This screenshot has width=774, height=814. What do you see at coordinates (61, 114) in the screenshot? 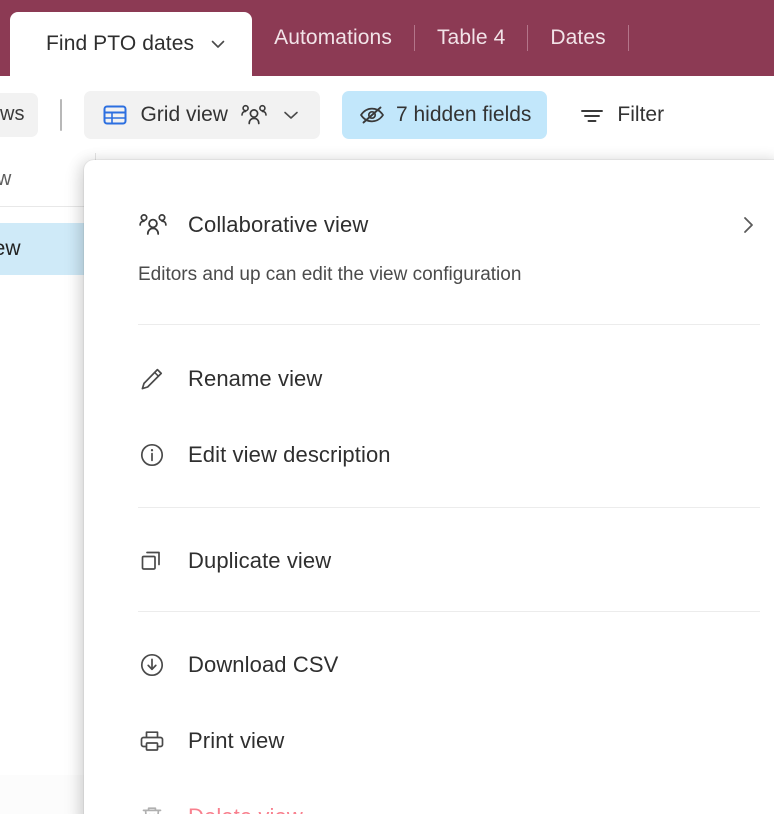
I see `toolbar-divider` at bounding box center [61, 114].